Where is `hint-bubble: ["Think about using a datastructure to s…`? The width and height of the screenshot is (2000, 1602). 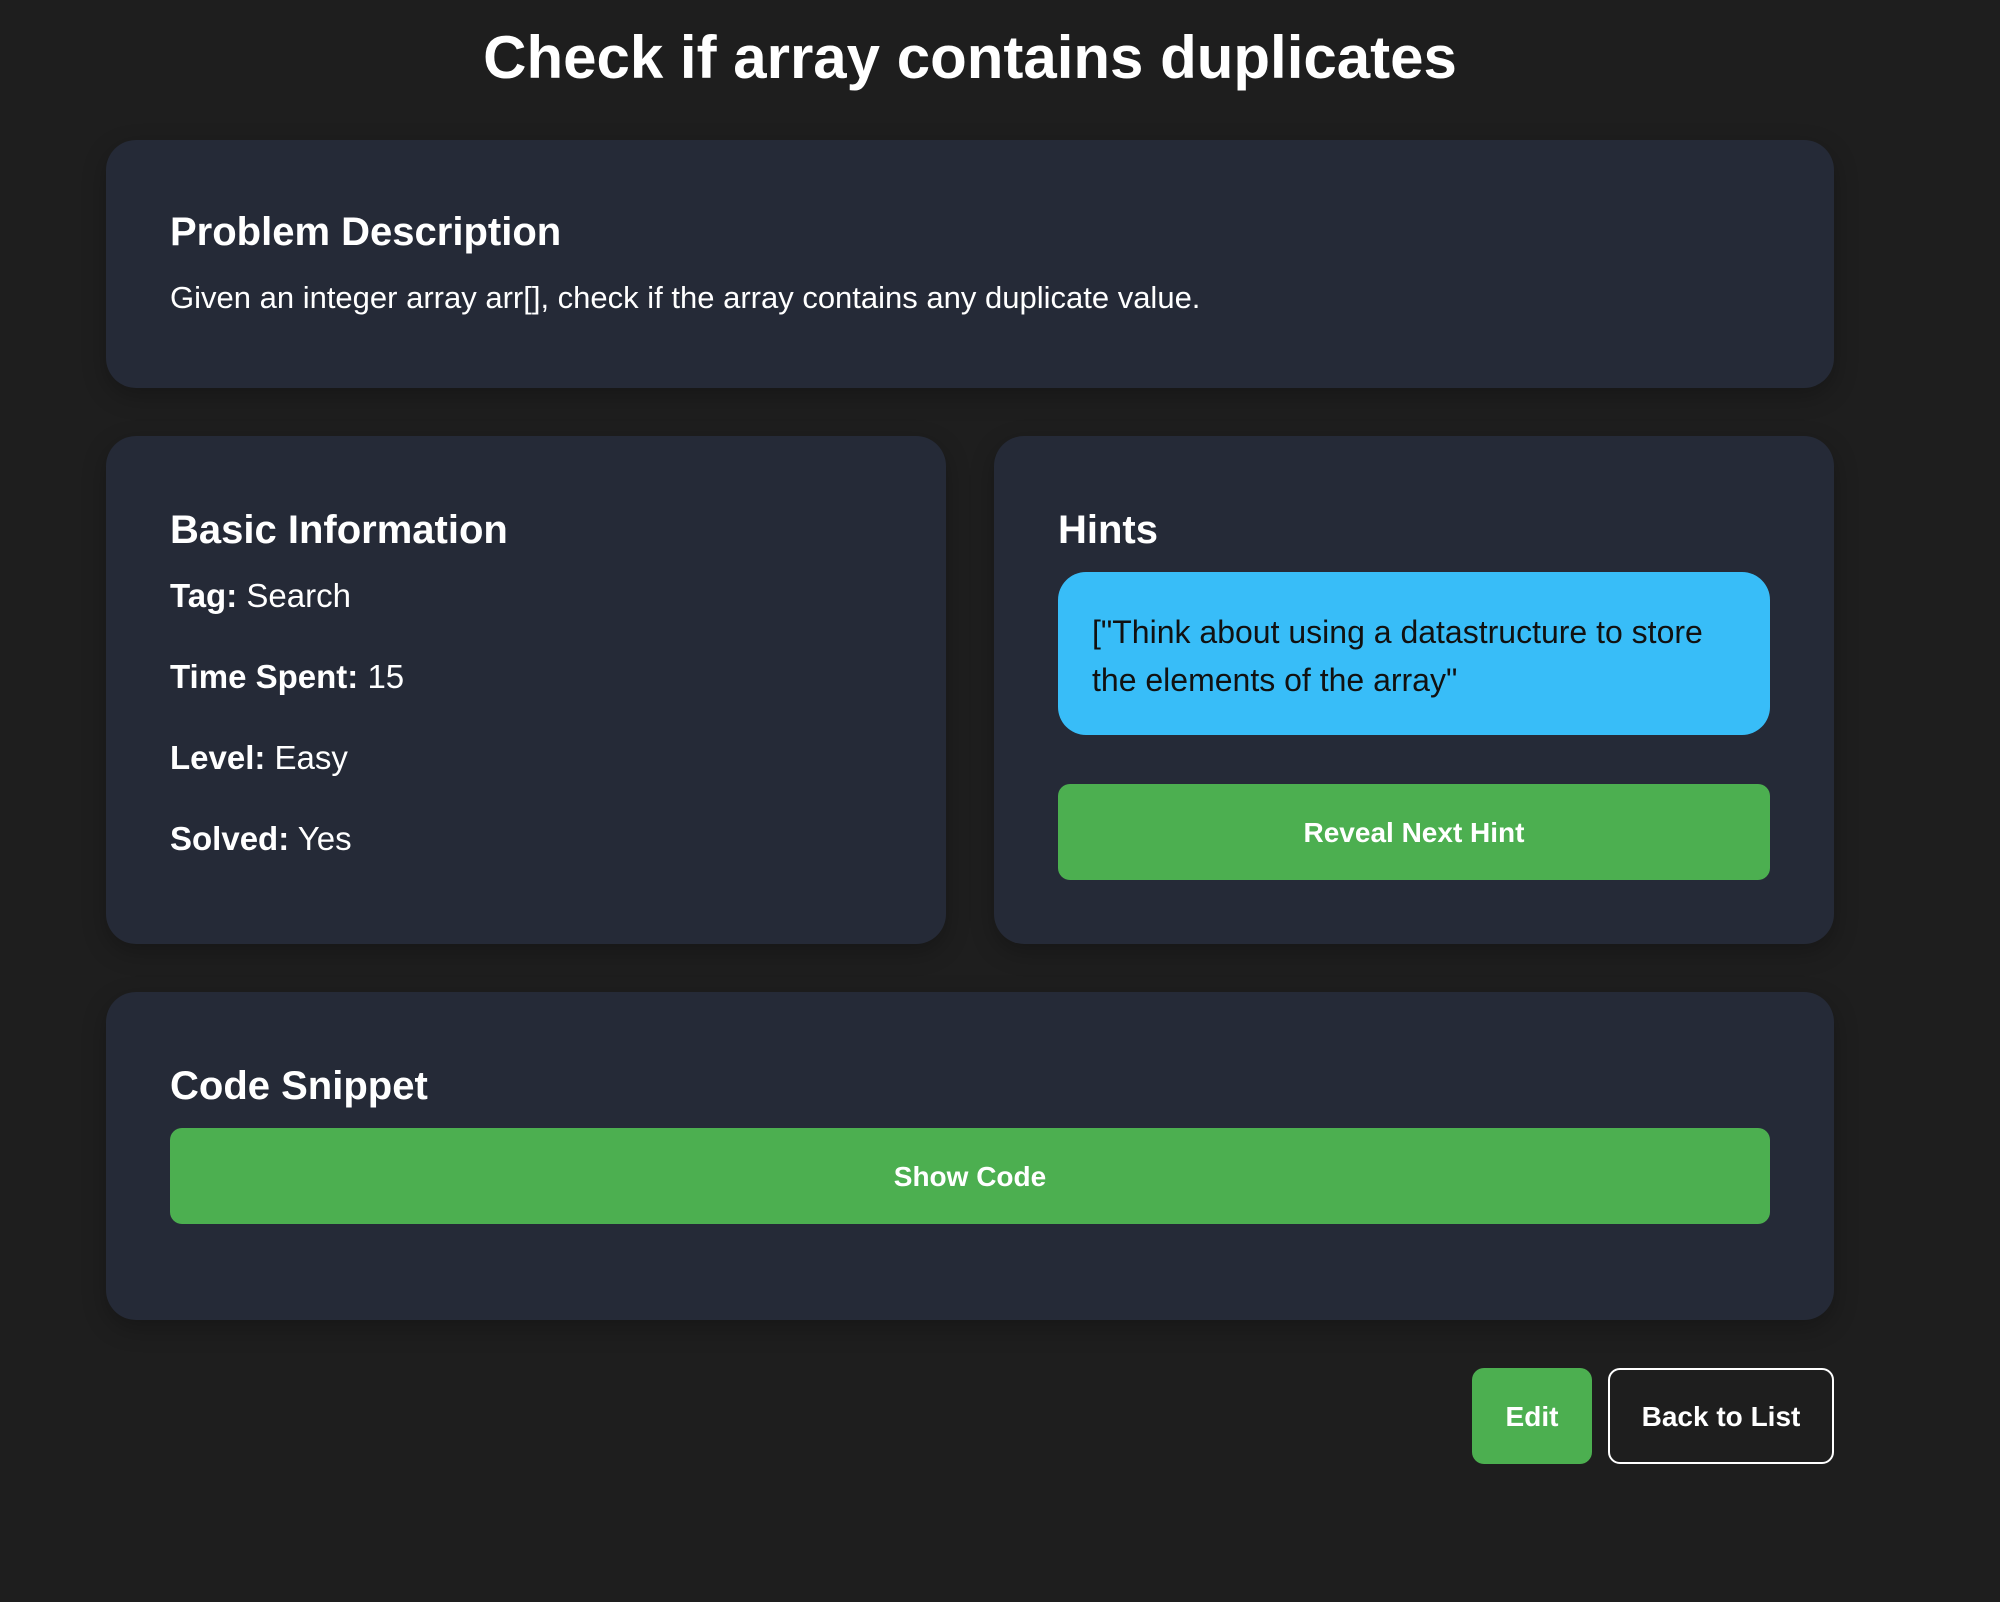 hint-bubble: ["Think about using a datastructure to s… is located at coordinates (1414, 653).